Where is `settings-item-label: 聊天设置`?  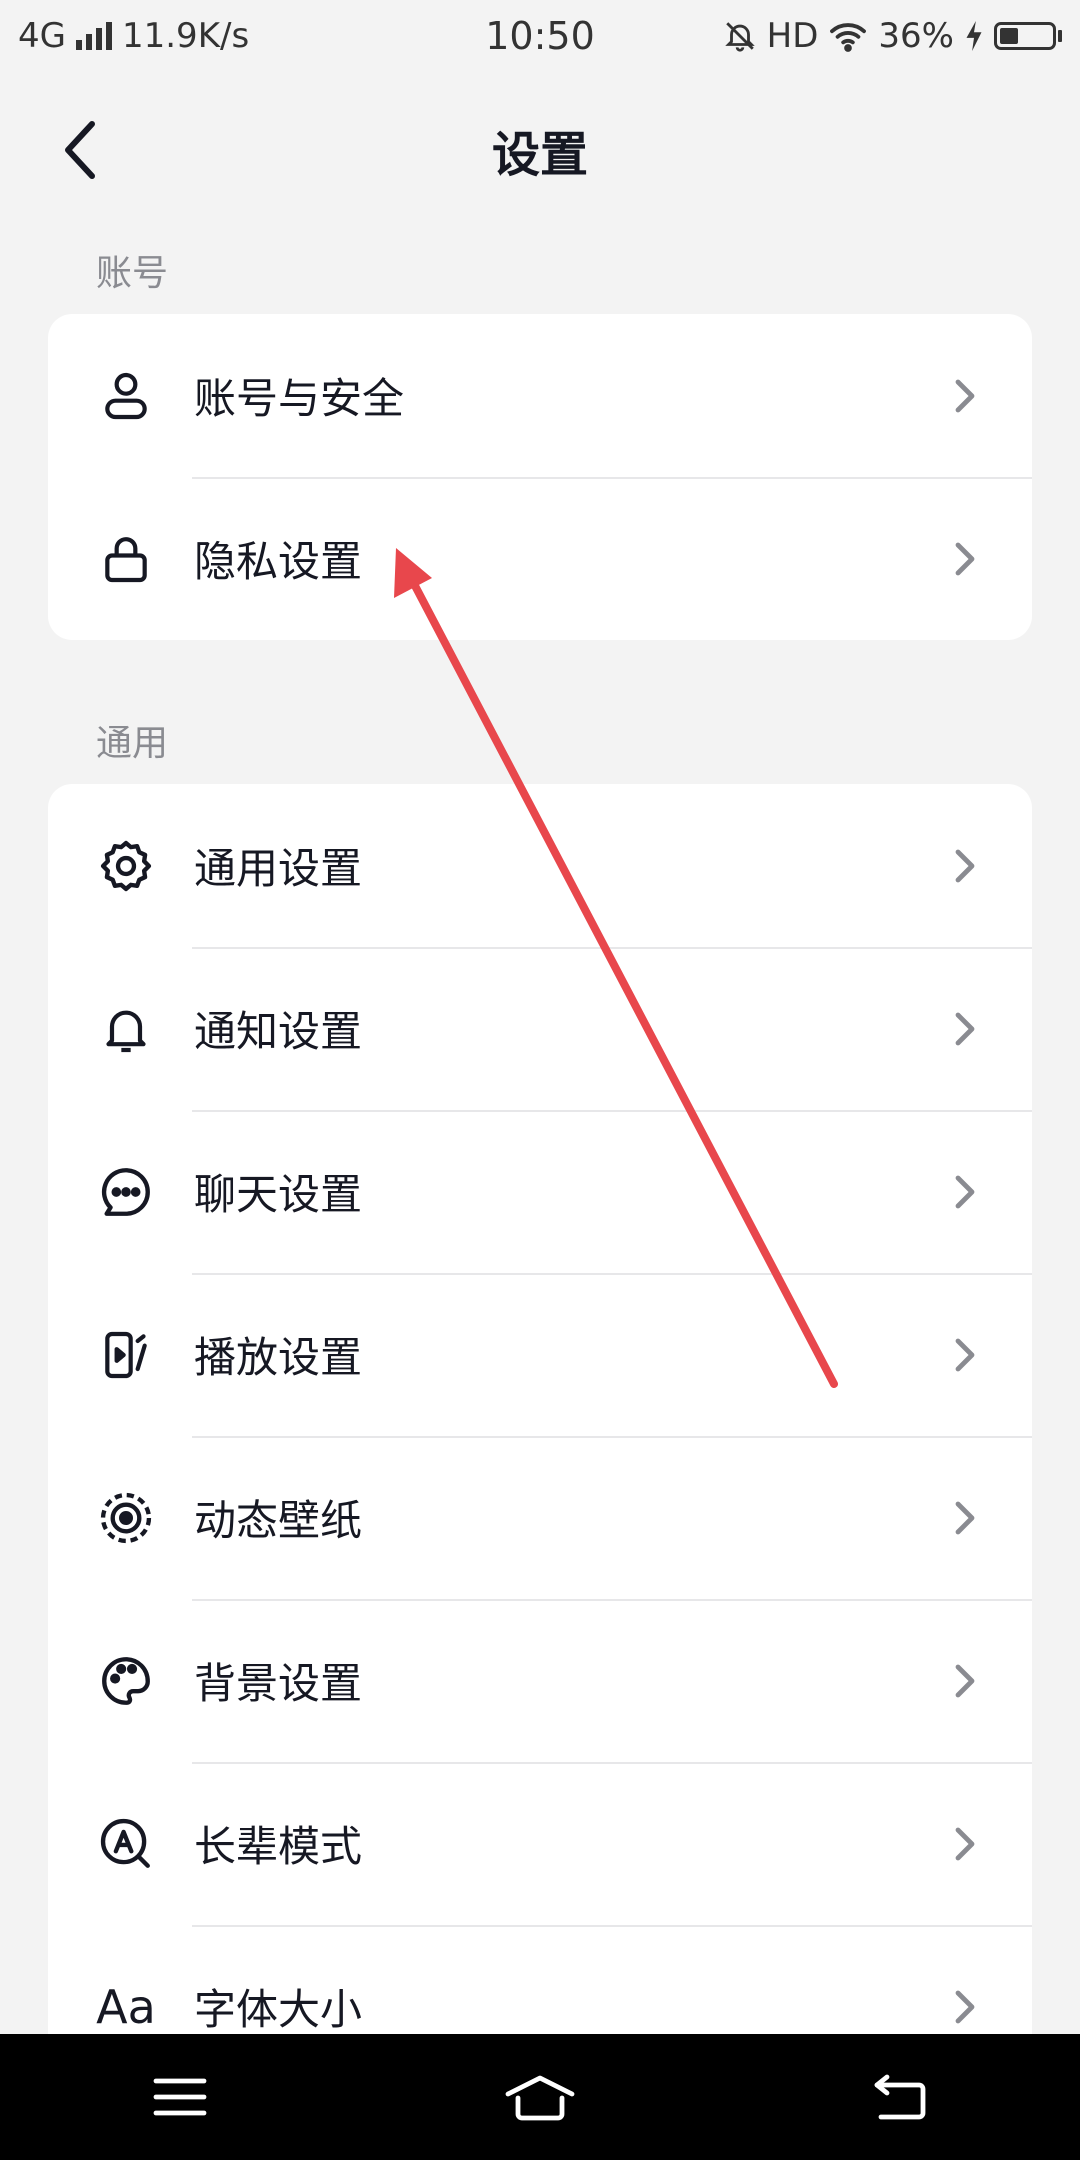
settings-item-label: 聊天设置 is located at coordinates (278, 1194).